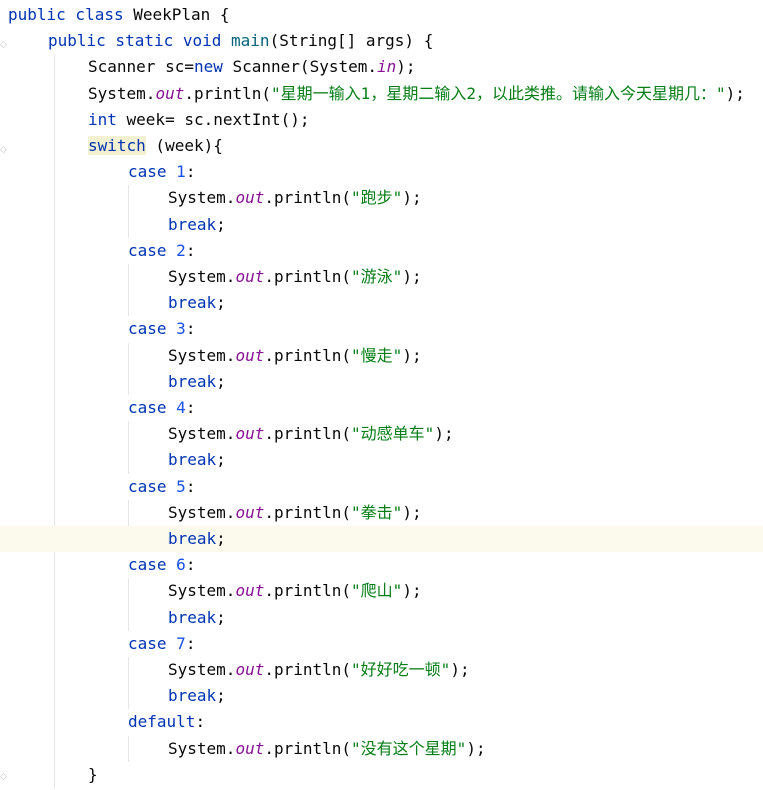  What do you see at coordinates (181, 250) in the screenshot?
I see `code-token: 2` at bounding box center [181, 250].